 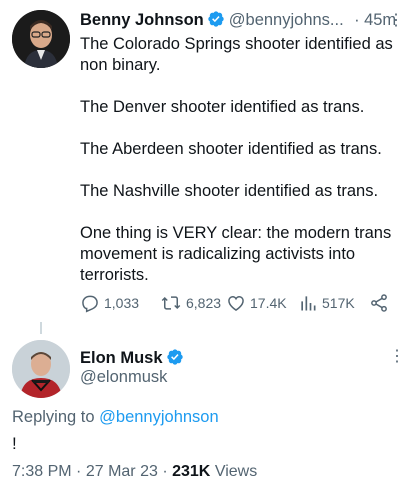 I want to click on views-button: 517K, so click(x=326, y=303).